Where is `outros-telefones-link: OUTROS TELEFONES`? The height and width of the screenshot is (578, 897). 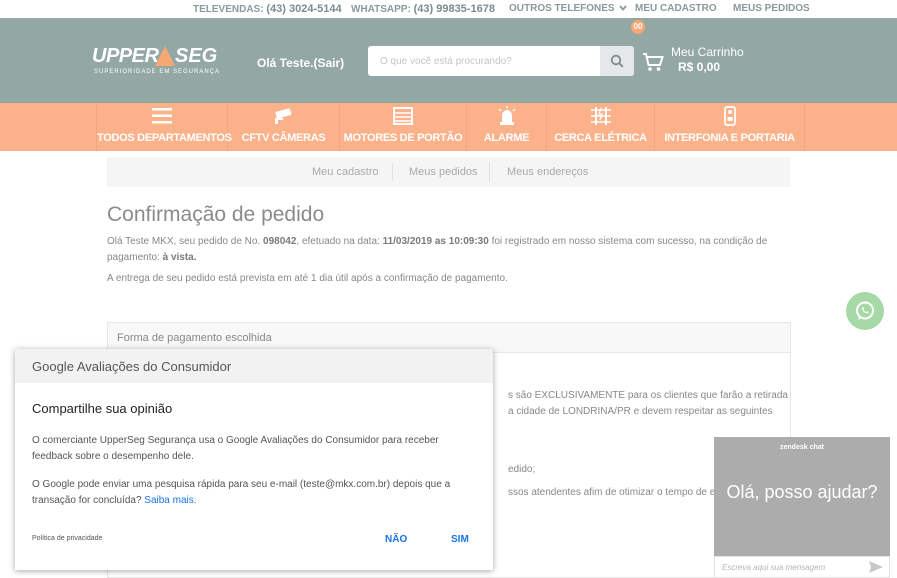 outros-telefones-link: OUTROS TELEFONES is located at coordinates (568, 8).